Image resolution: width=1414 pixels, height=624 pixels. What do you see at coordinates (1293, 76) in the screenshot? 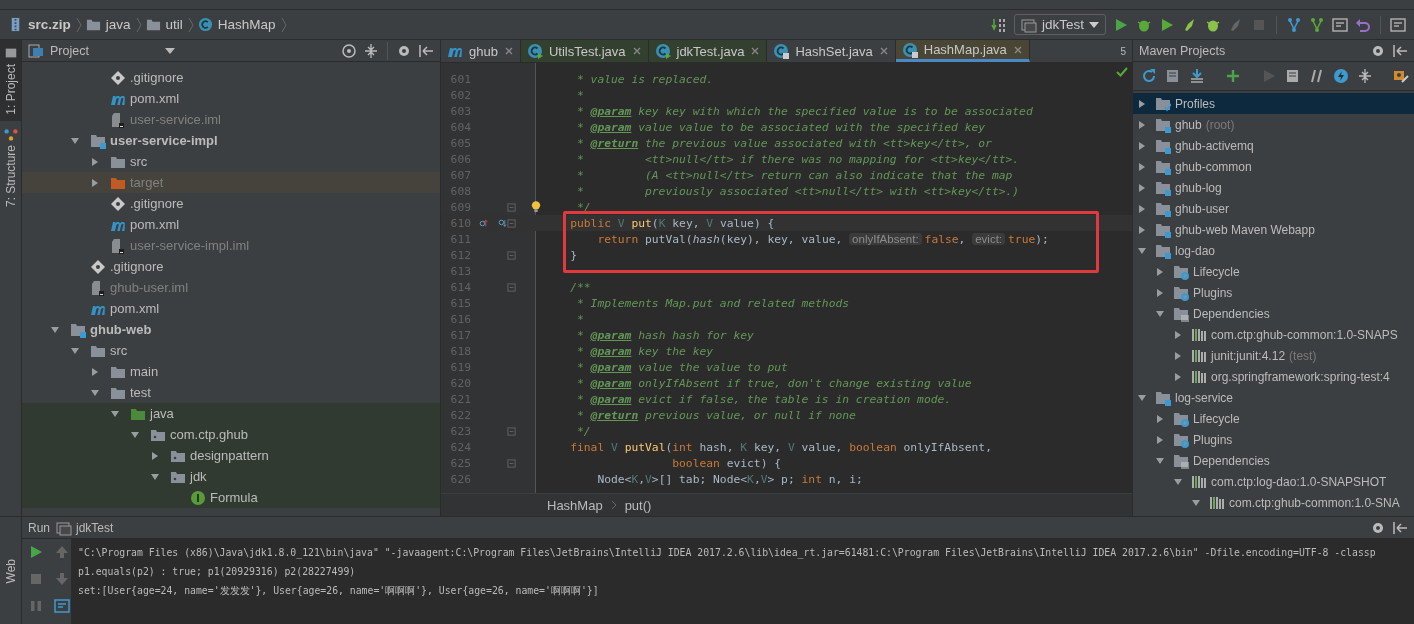
I see `maven-goal-icon` at bounding box center [1293, 76].